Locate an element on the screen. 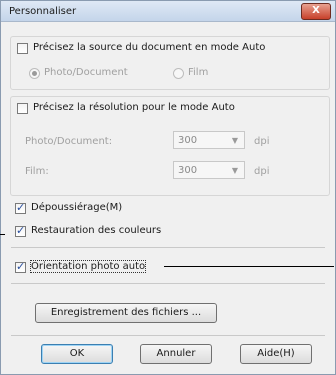  auto-orientation-label: Orientation photo auto is located at coordinates (88, 266).